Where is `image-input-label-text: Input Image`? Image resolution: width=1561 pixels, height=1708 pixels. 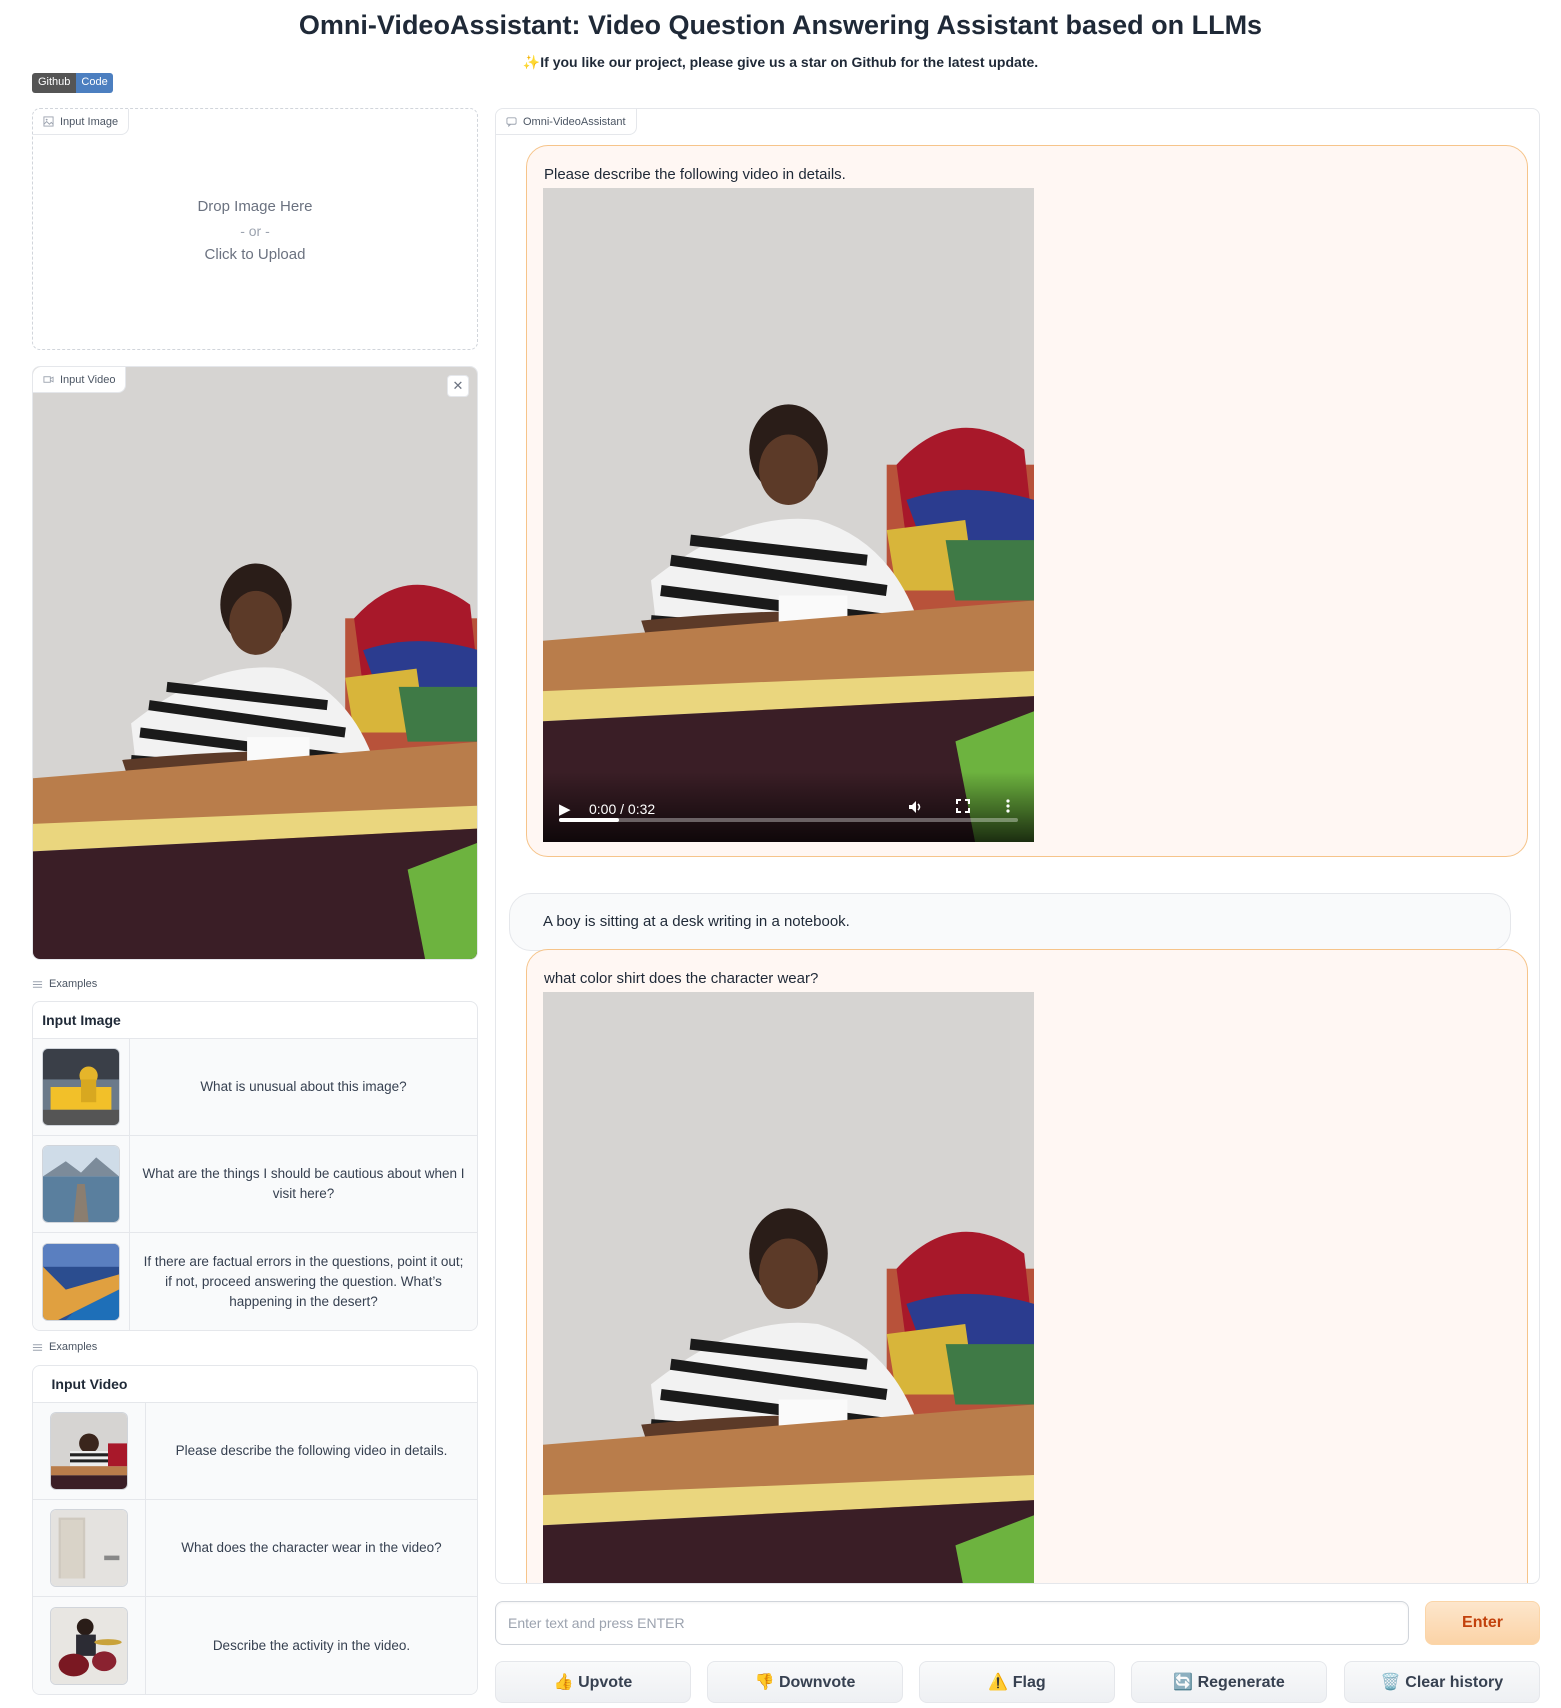 image-input-label-text: Input Image is located at coordinates (89, 121).